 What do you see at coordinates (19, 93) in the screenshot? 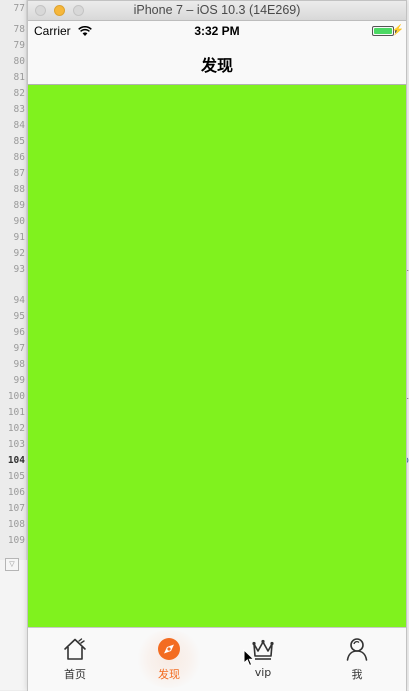
I see `line-number: 82` at bounding box center [19, 93].